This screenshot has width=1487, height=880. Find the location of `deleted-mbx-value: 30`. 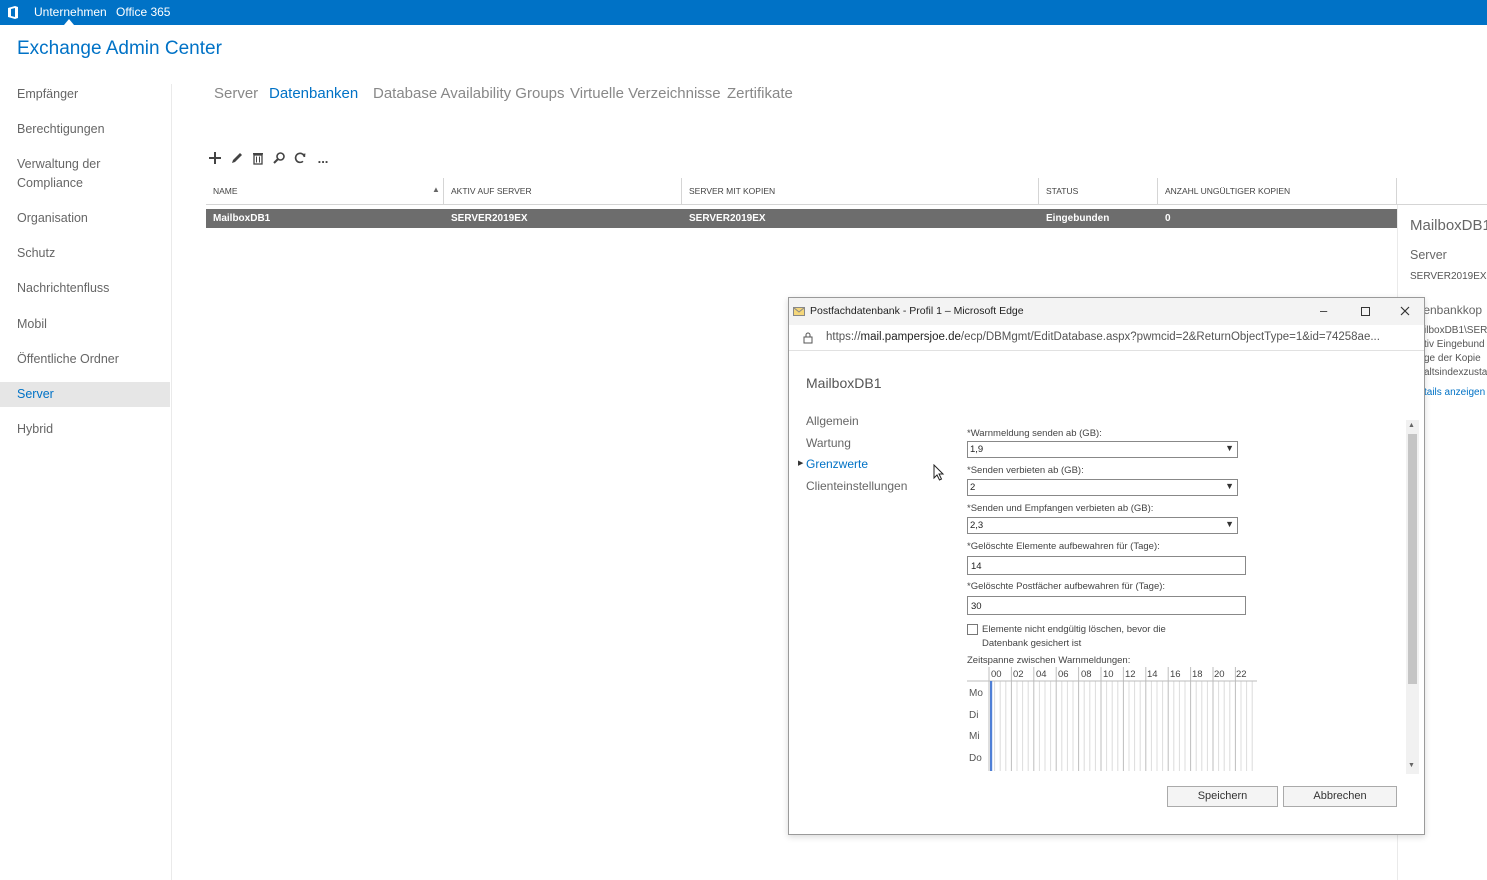

deleted-mbx-value: 30 is located at coordinates (976, 606).